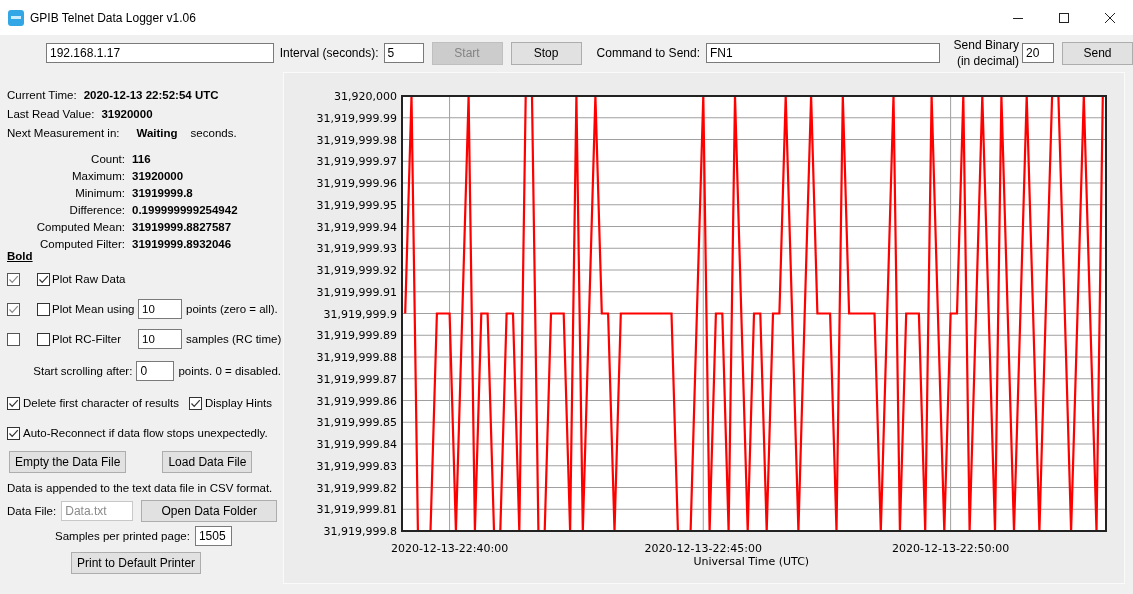 The image size is (1133, 594). I want to click on axis-label: 31,919,999.84, so click(356, 444).